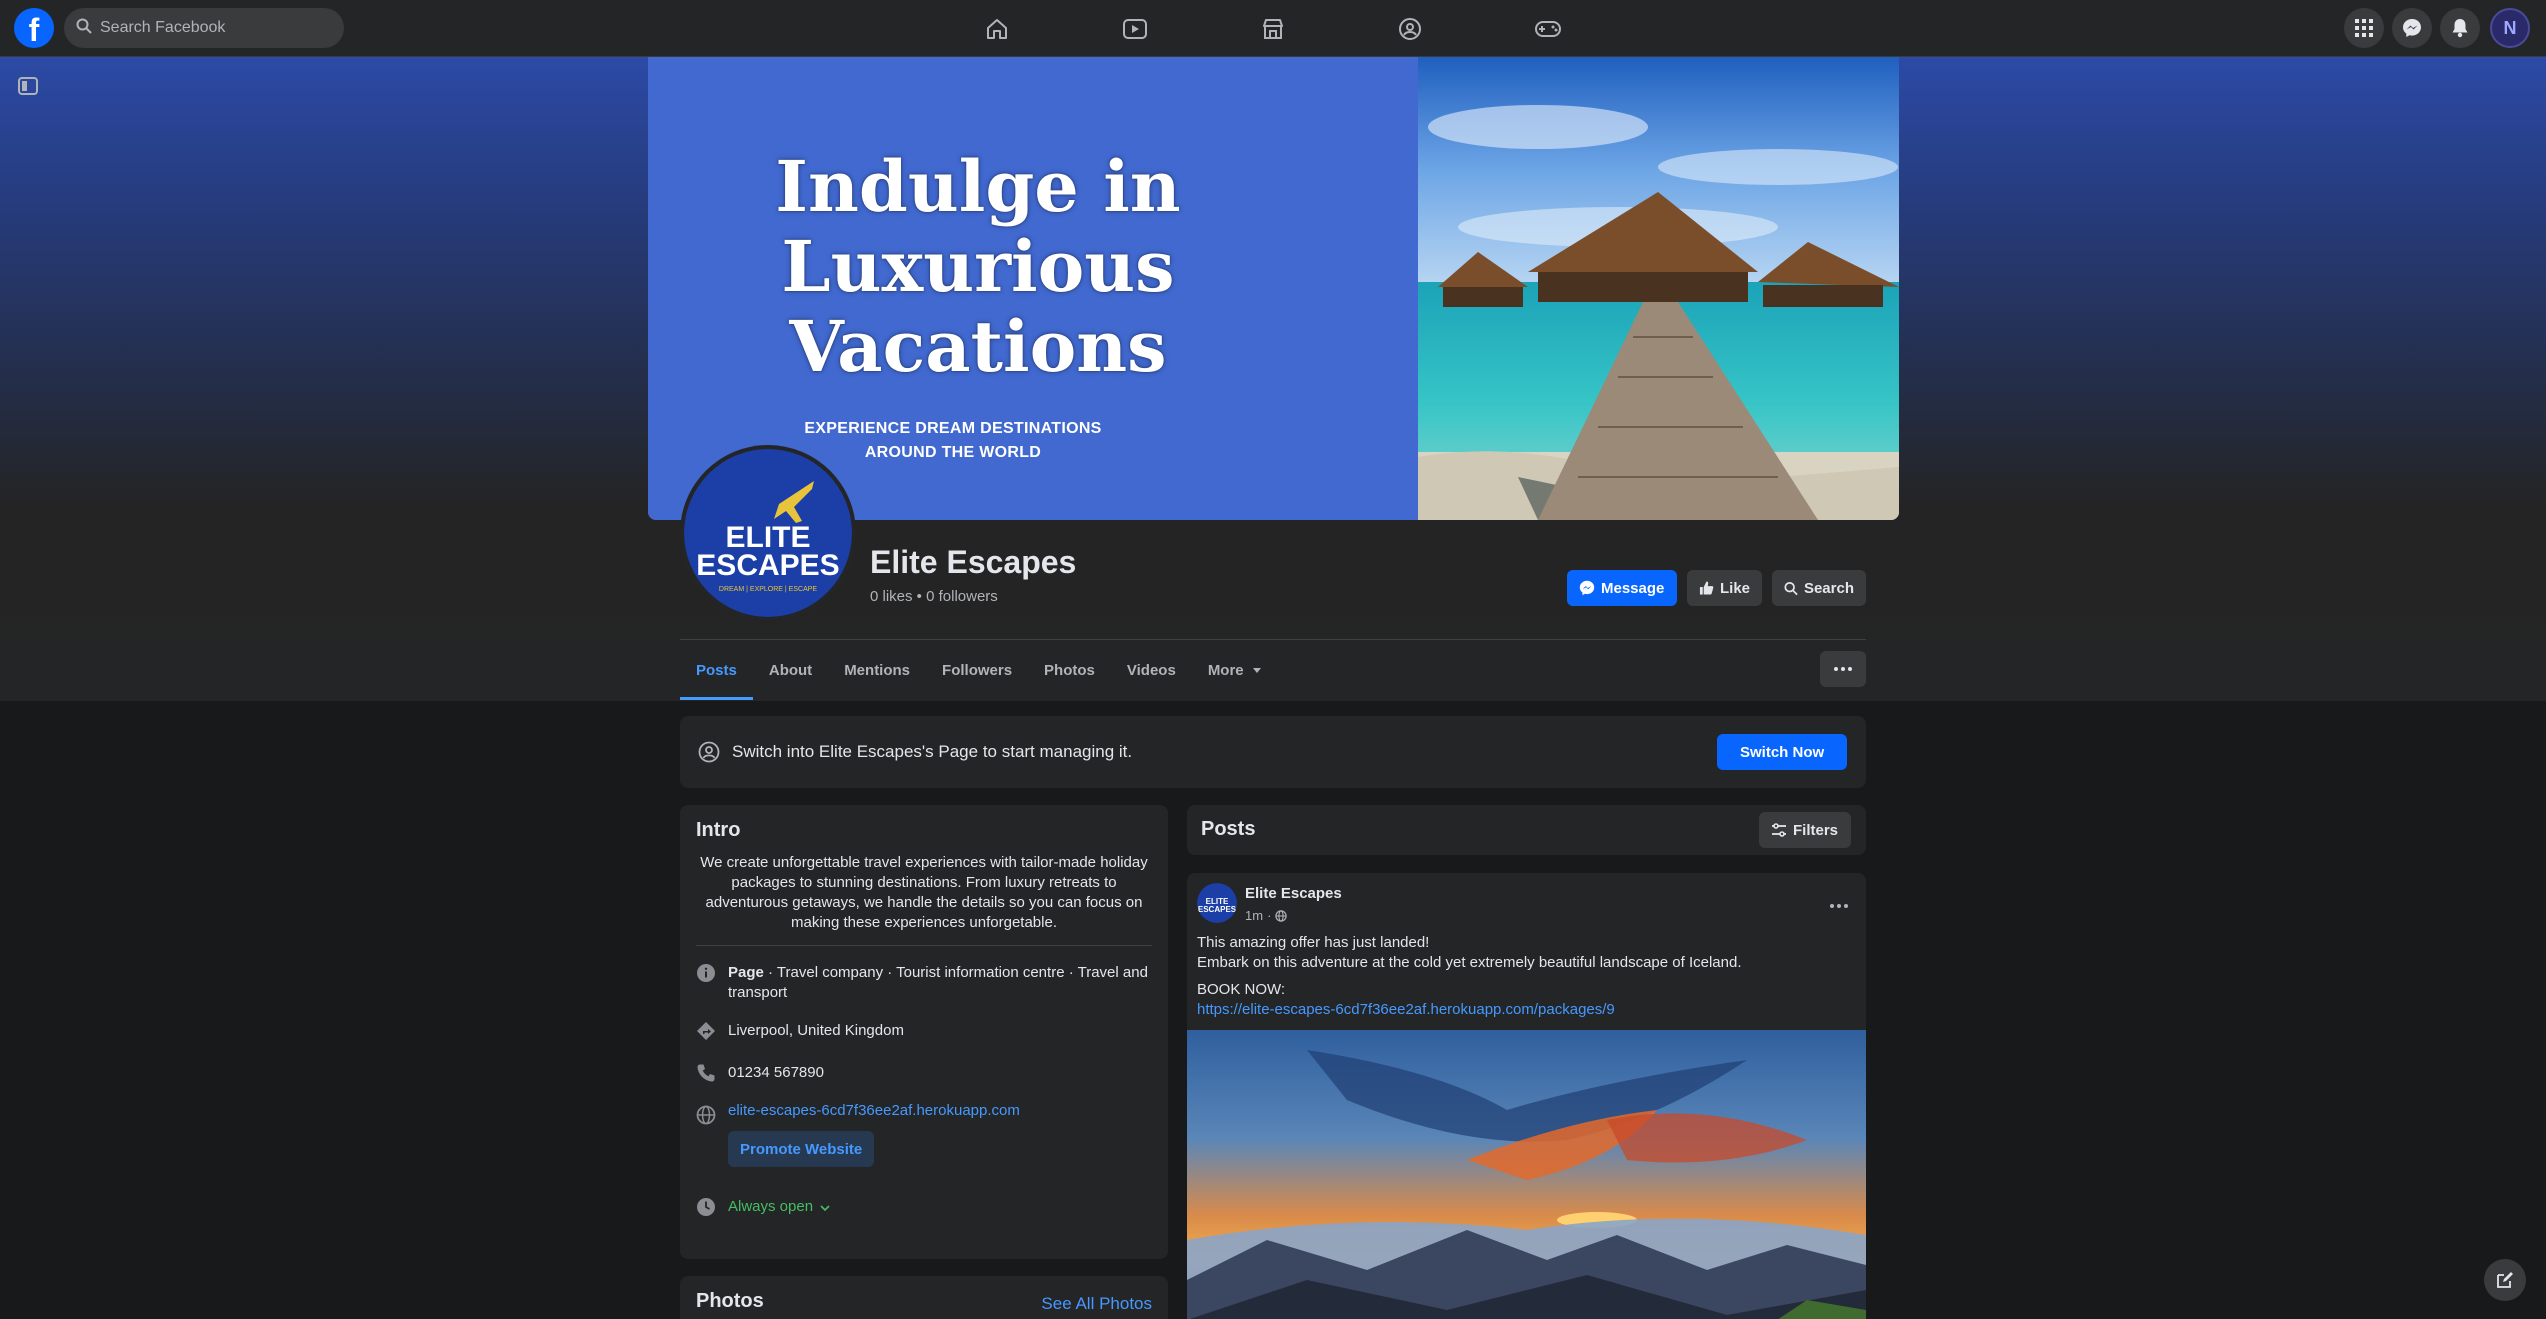  Describe the element at coordinates (1293, 893) in the screenshot. I see `post-author-name: Elite Escapes` at that location.